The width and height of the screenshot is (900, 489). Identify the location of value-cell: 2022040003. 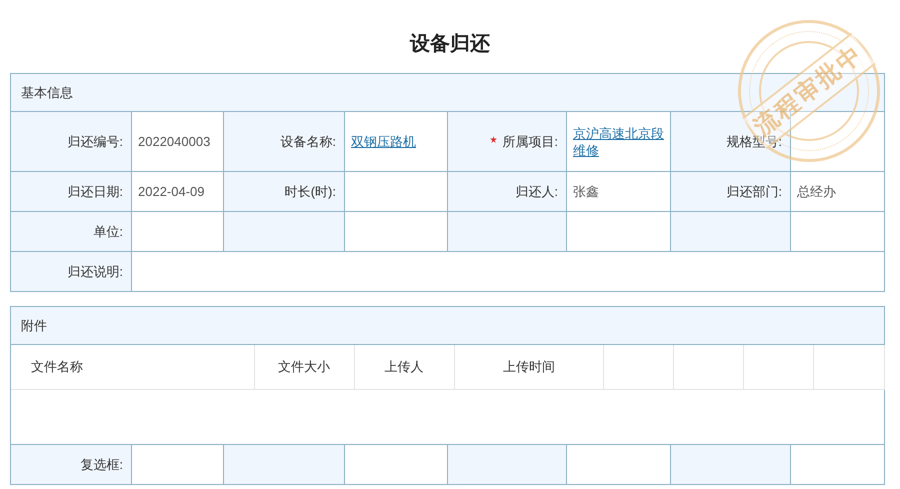
(178, 142).